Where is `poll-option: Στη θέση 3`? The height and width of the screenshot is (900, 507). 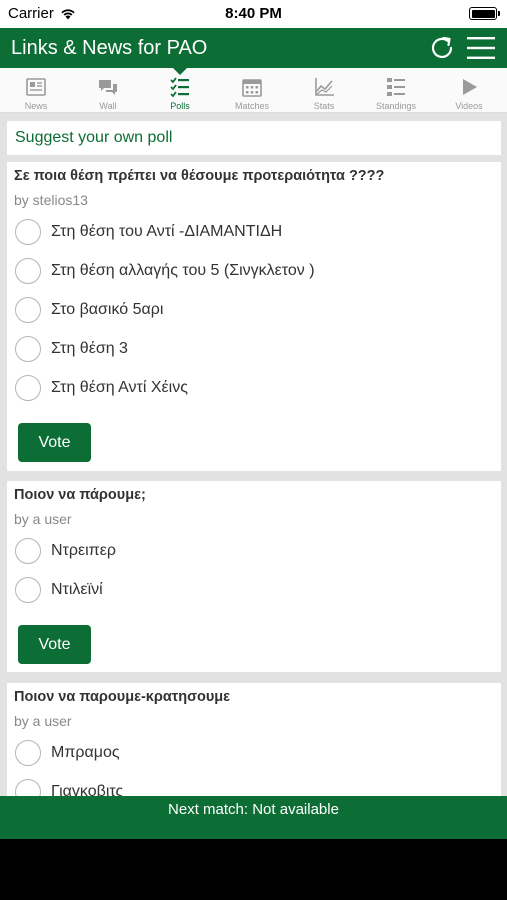 poll-option: Στη θέση 3 is located at coordinates (71, 349).